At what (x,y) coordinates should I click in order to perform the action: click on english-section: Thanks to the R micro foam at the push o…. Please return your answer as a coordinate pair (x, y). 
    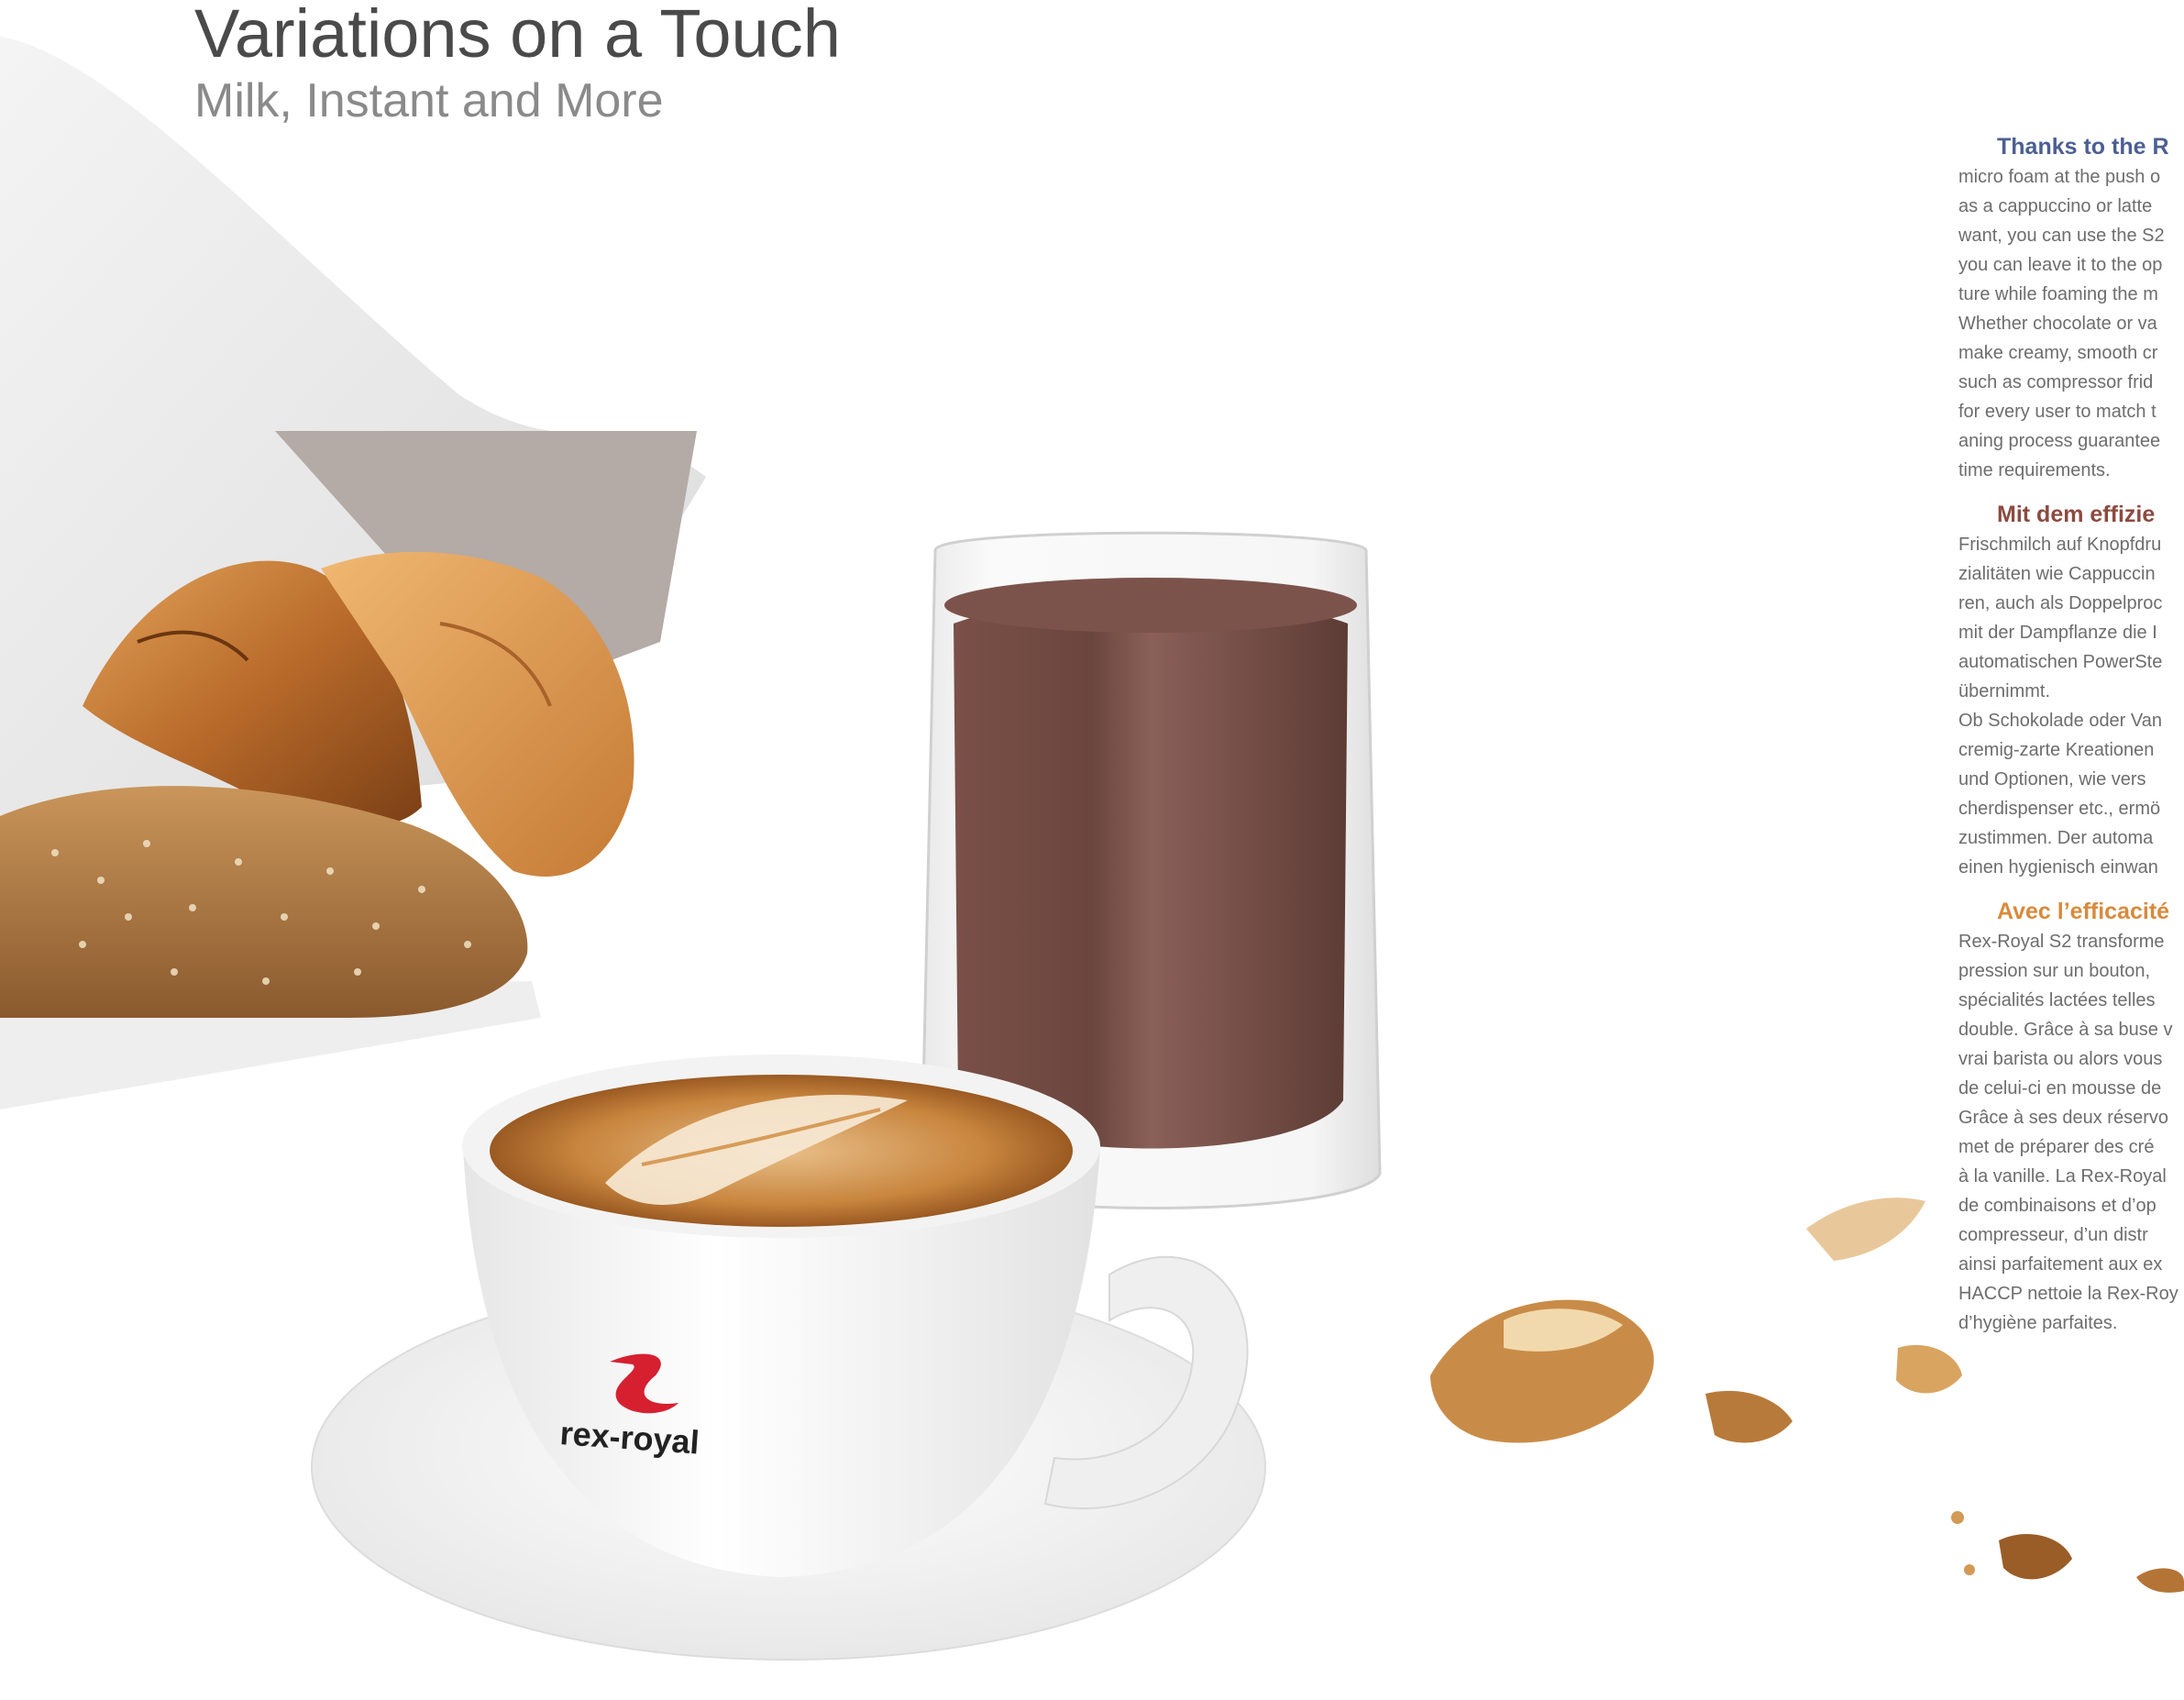
    Looking at the image, I should click on (2071, 310).